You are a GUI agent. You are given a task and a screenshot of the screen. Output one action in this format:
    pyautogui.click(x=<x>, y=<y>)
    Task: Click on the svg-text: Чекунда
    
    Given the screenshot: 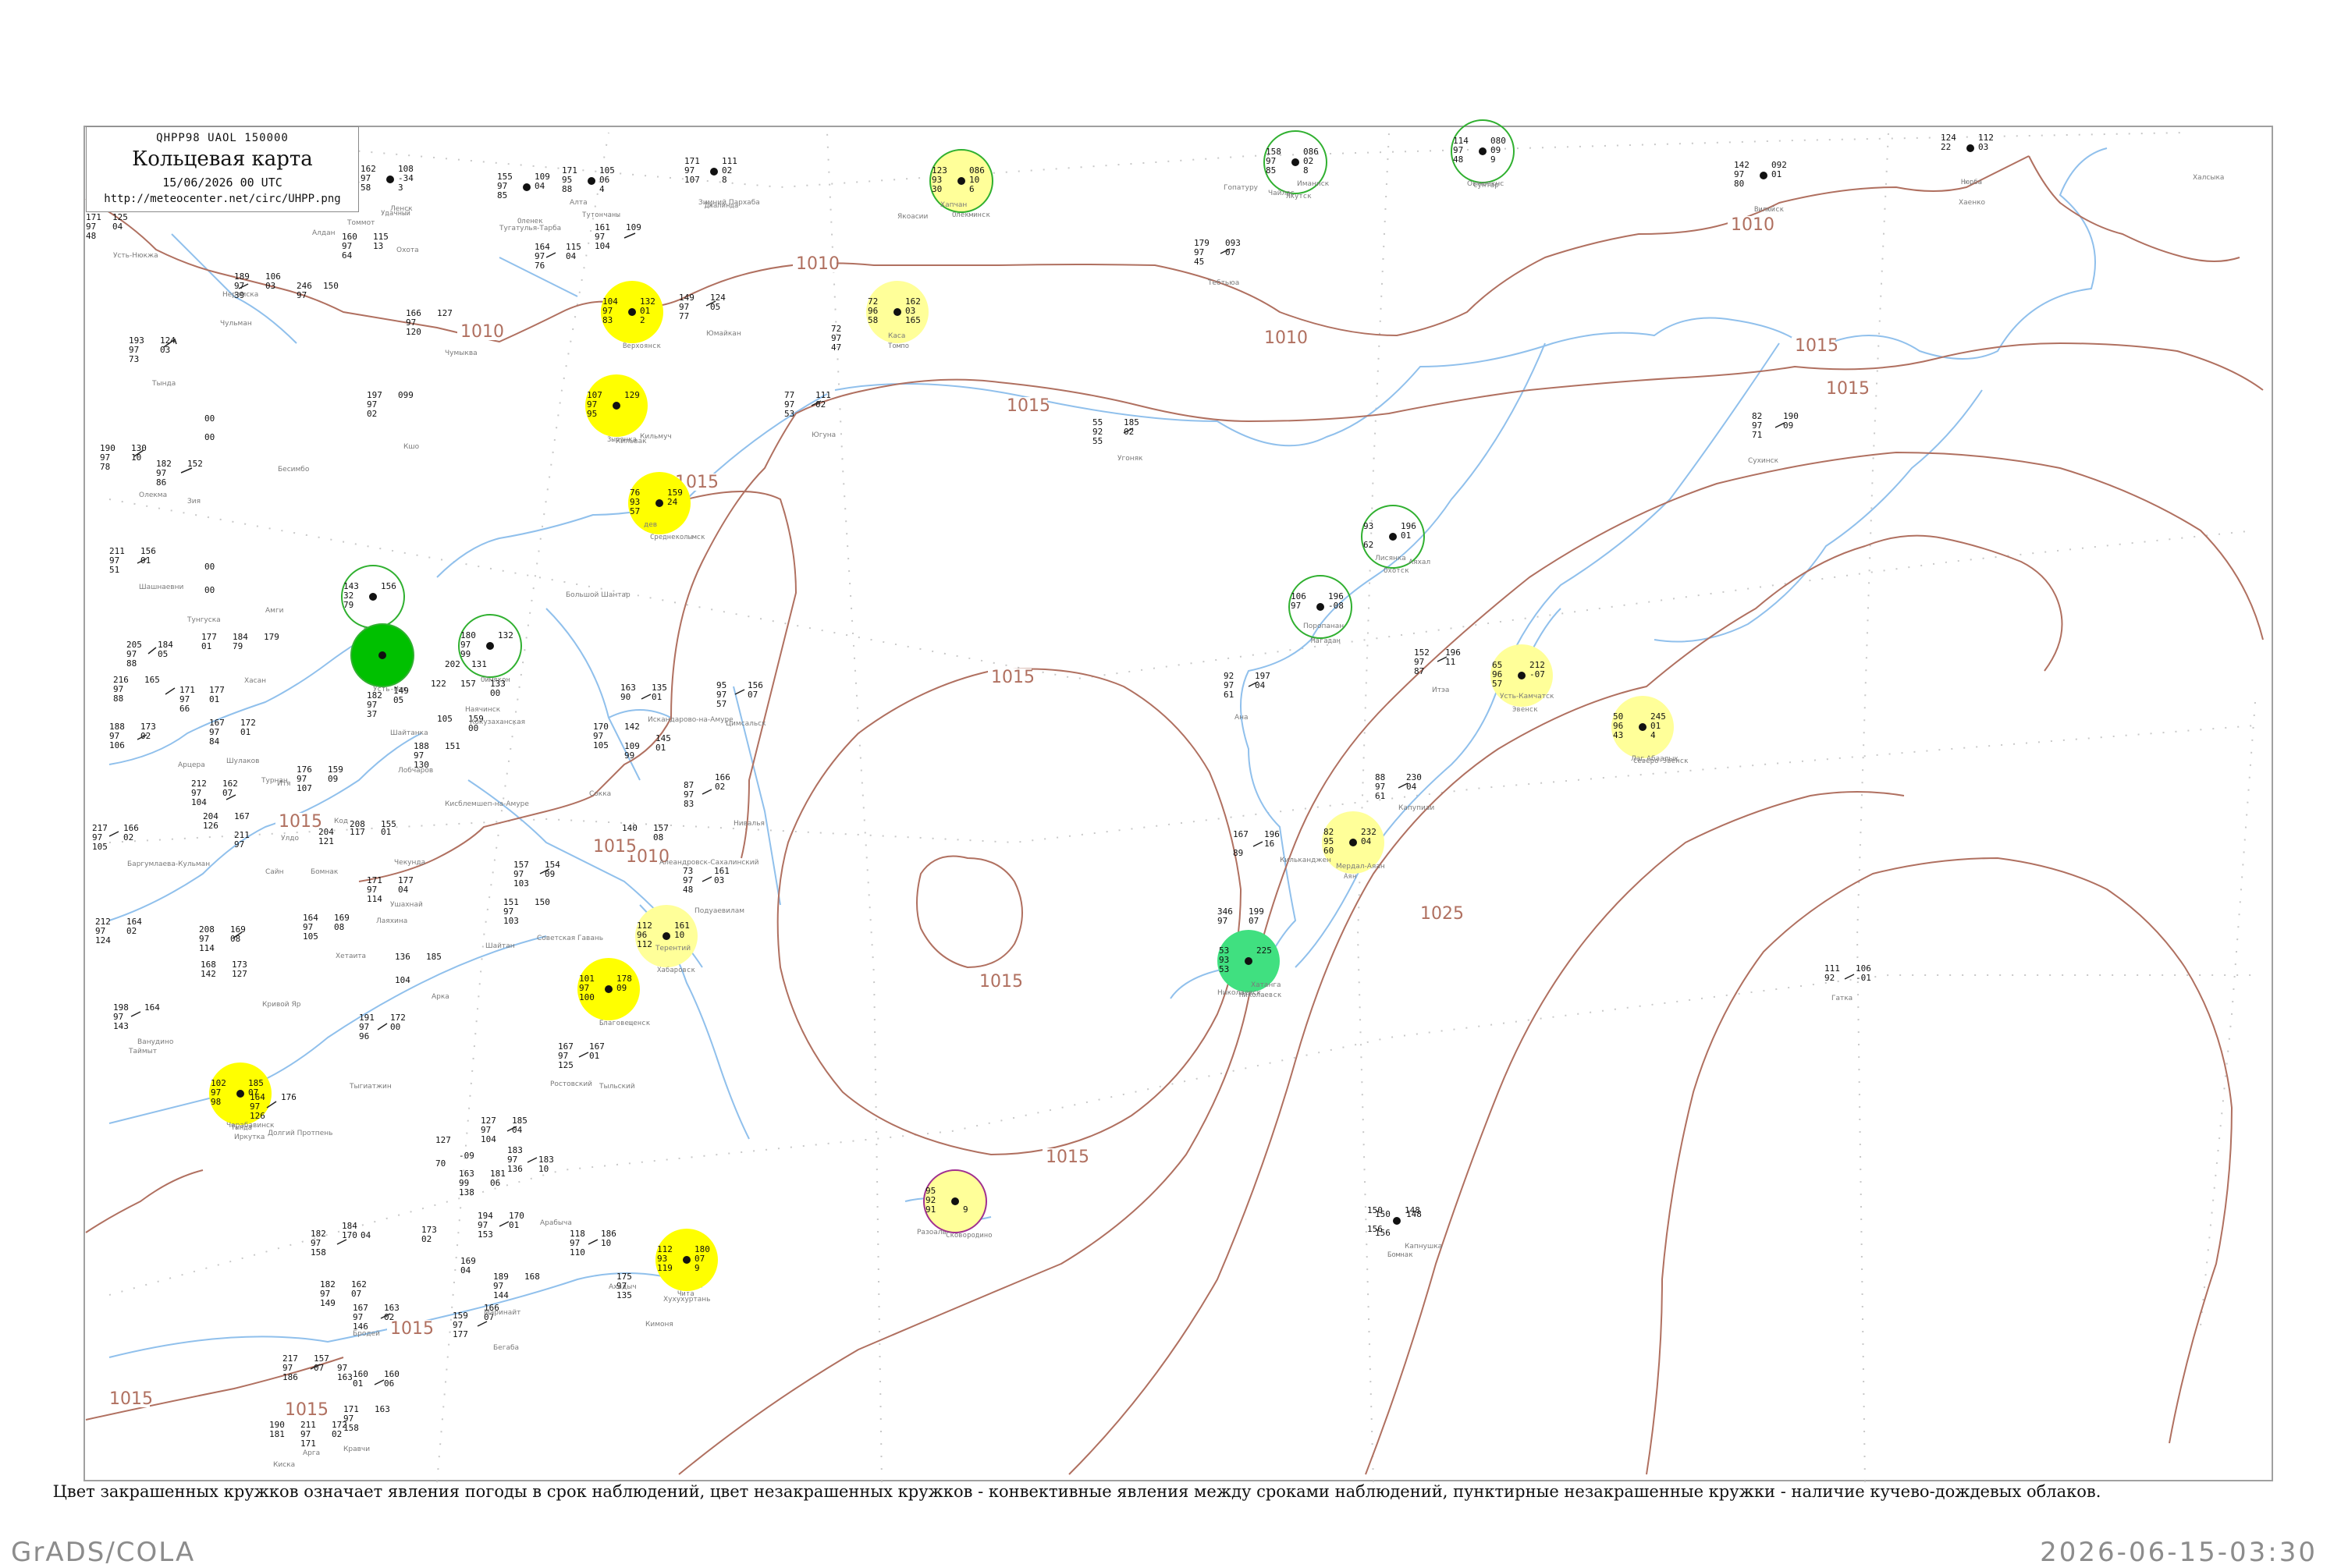 What is the action you would take?
    pyautogui.click(x=409, y=863)
    